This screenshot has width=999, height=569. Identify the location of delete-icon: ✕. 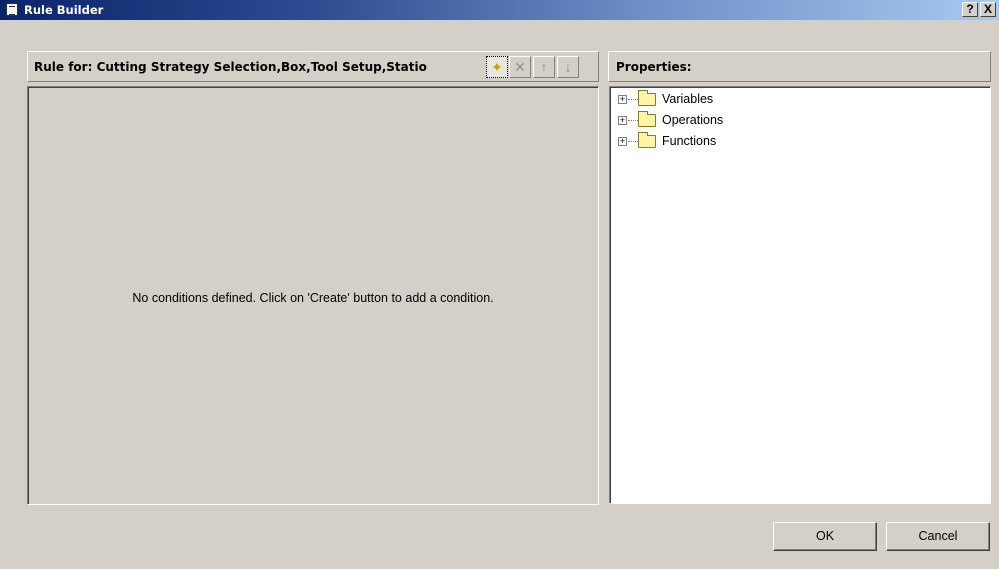
(520, 67).